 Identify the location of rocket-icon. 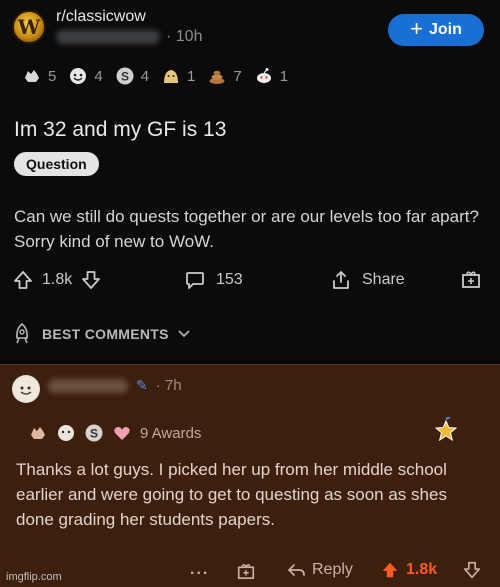
(22, 333).